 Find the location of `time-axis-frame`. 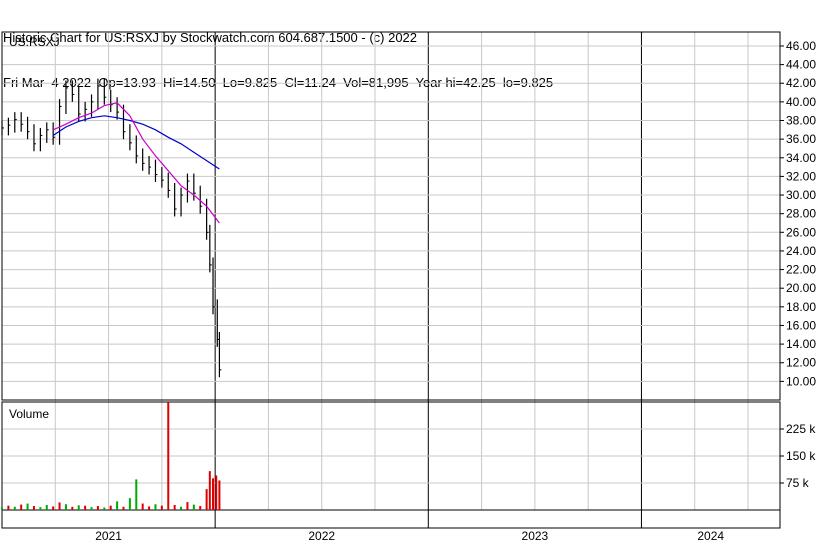

time-axis-frame is located at coordinates (391, 519).